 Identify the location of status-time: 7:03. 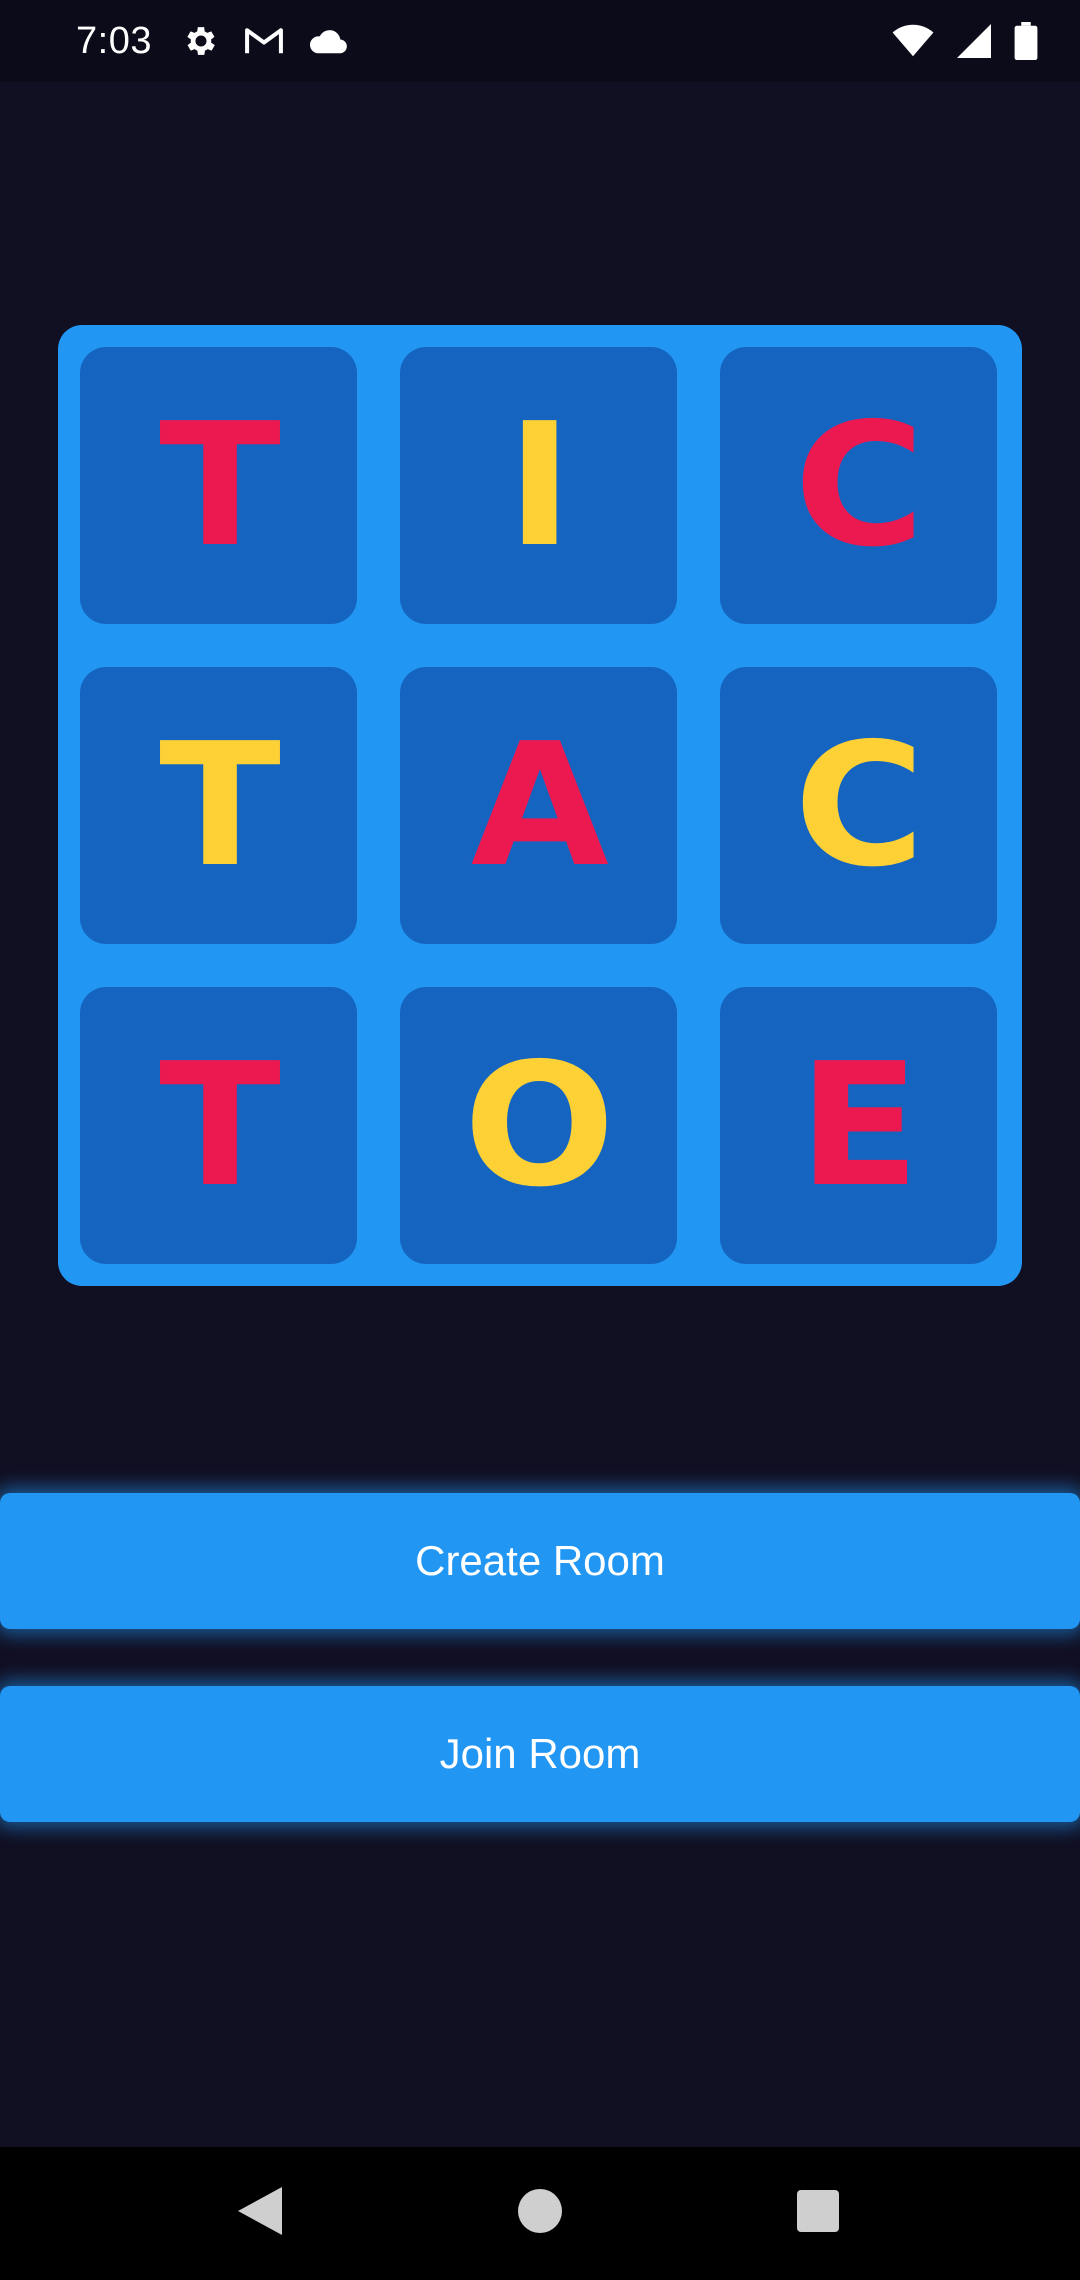
(114, 40).